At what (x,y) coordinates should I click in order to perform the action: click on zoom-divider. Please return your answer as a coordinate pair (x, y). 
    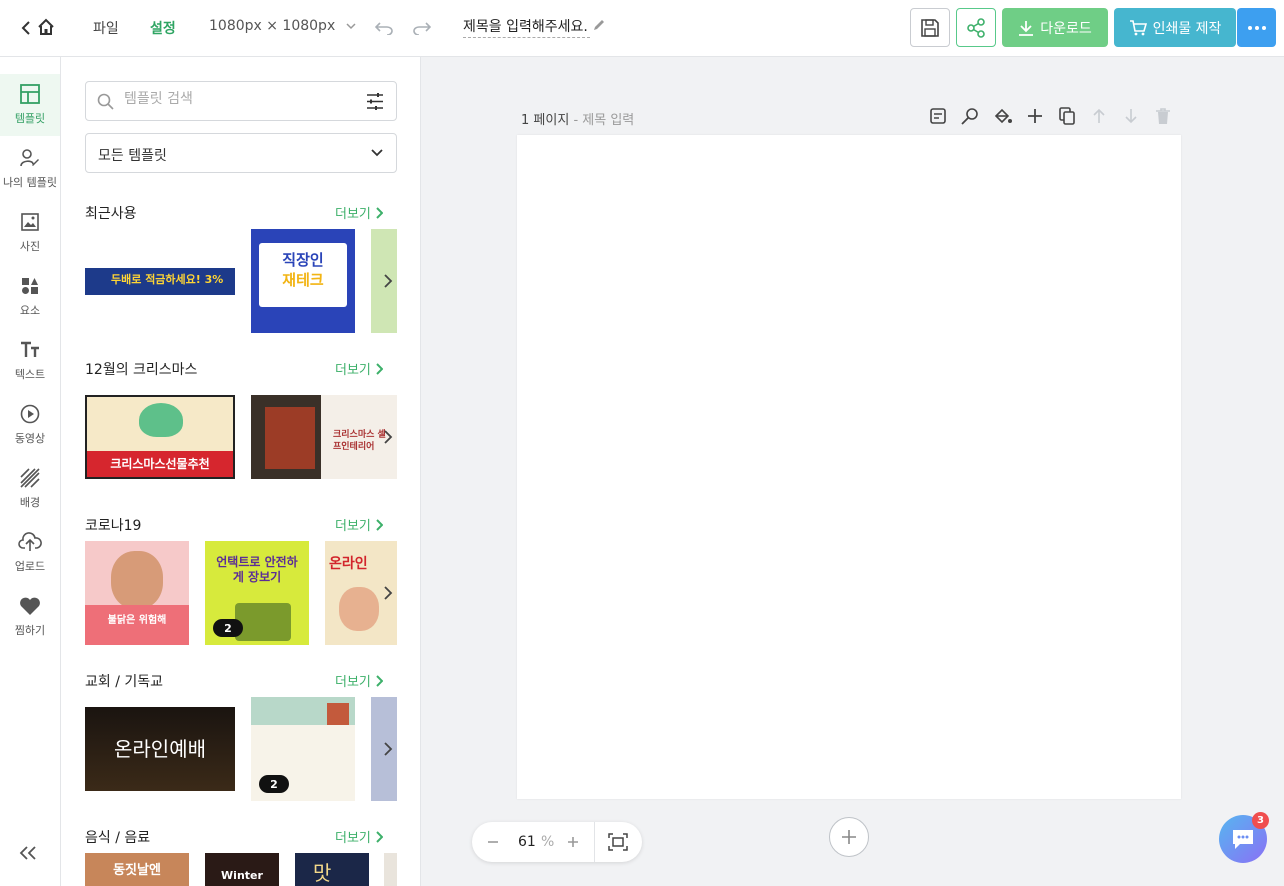
    Looking at the image, I should click on (594, 842).